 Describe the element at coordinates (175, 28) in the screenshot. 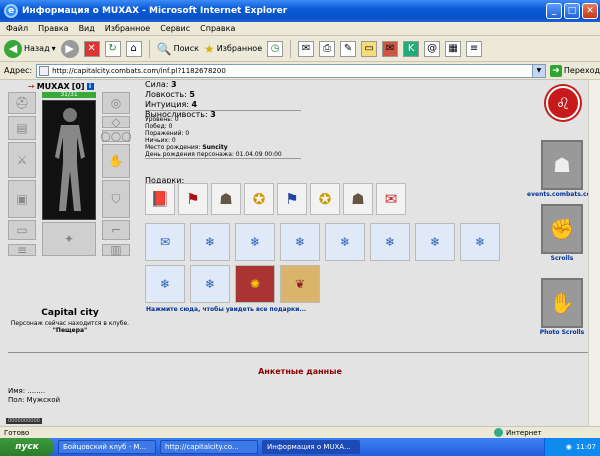

I see `menu-tools: Сервис` at that location.